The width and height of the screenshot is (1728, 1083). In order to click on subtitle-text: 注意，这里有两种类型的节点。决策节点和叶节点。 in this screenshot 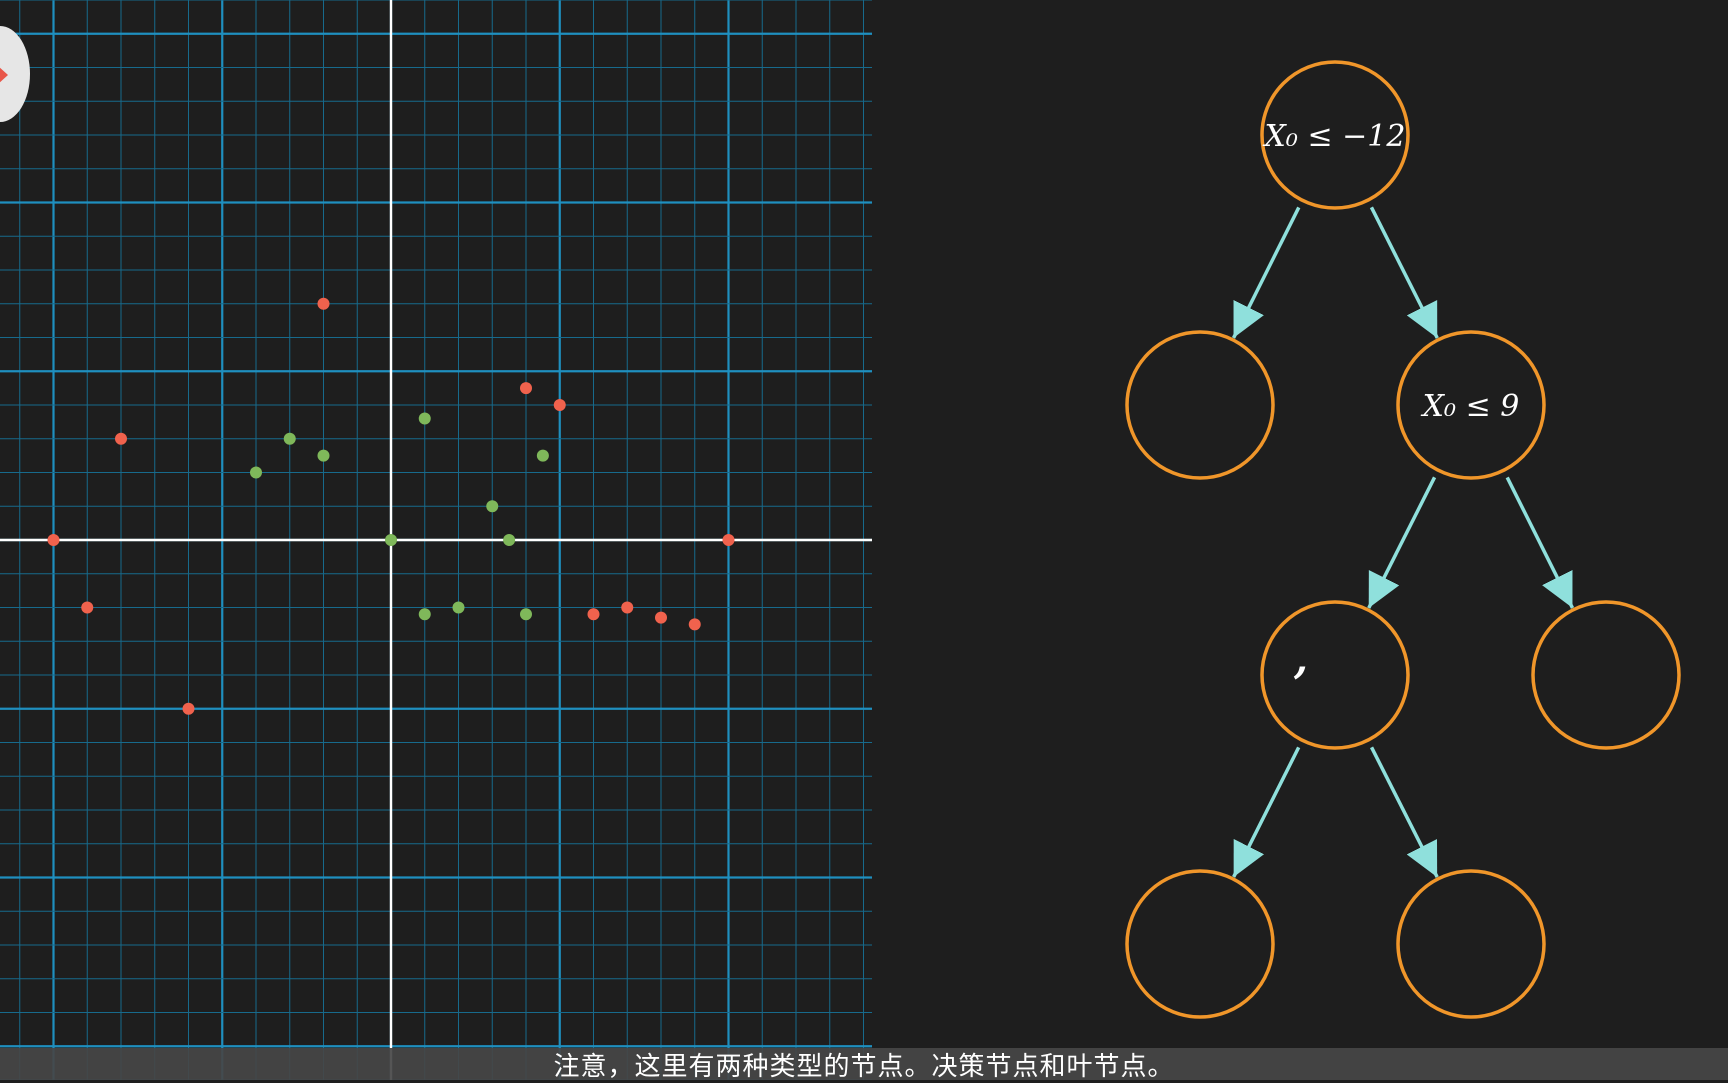, I will do `click(864, 1066)`.